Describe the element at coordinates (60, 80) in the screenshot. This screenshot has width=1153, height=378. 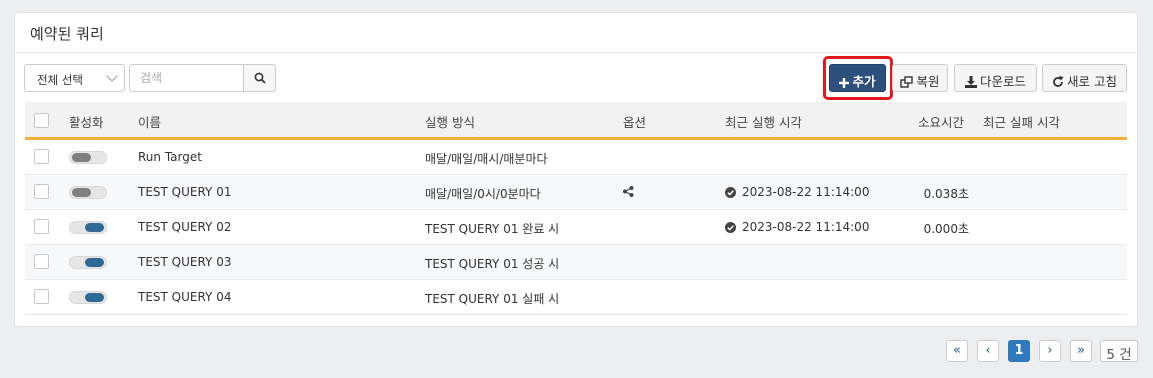
I see `filter-select-value: 전체 선택` at that location.